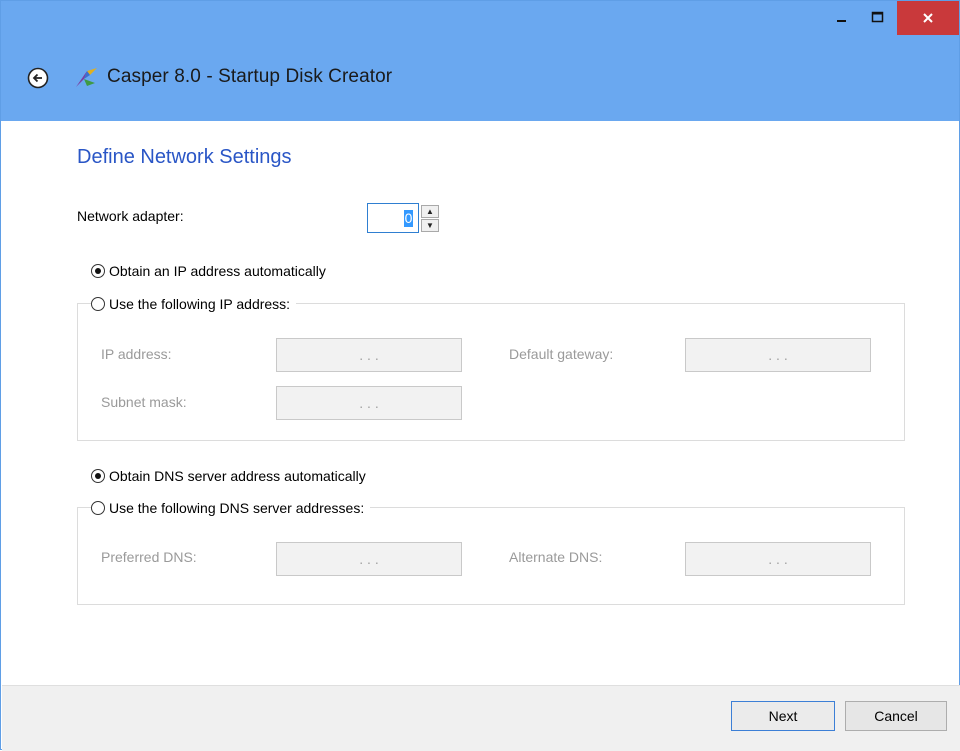  Describe the element at coordinates (144, 402) in the screenshot. I see `subnet-mask-label: Subnet mask:` at that location.